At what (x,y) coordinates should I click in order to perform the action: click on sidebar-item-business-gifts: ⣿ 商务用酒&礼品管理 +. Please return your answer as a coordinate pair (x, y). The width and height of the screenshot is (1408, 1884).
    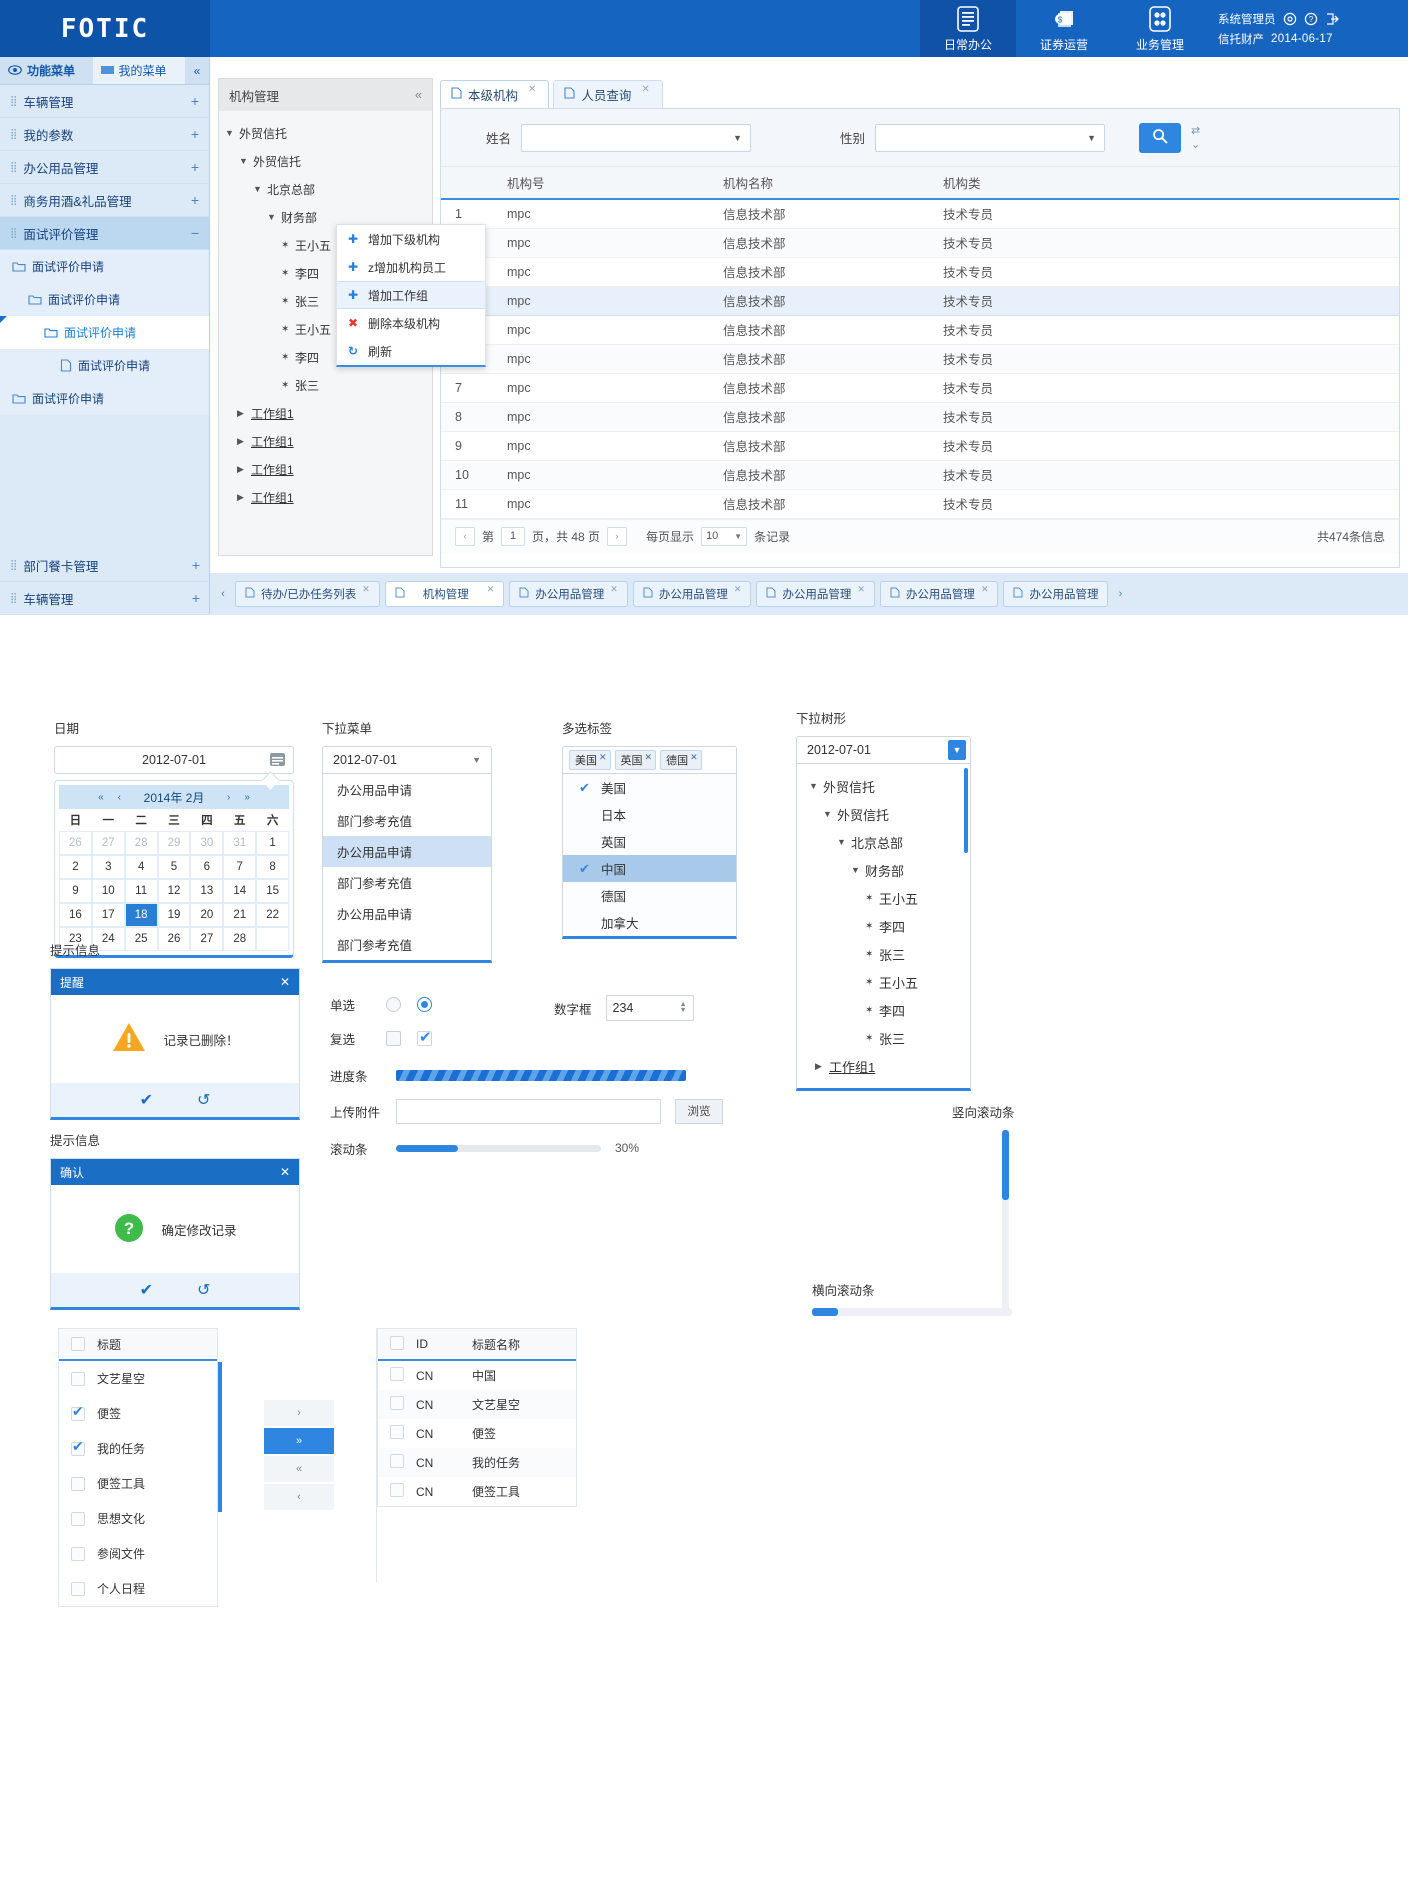
    Looking at the image, I should click on (104, 200).